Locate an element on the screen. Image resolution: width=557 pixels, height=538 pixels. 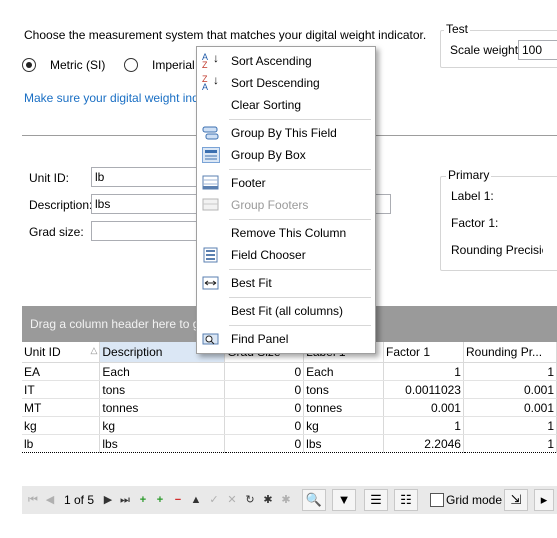
prev-record-icon: ◀ is located at coordinates (50, 500).